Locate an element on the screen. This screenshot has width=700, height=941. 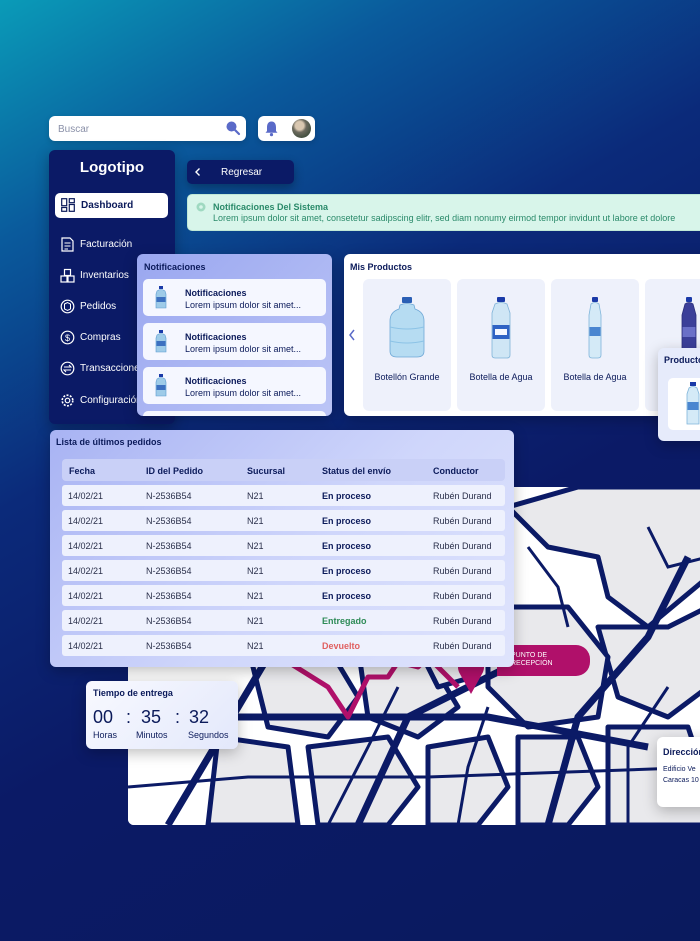
notifications-title: Notificaciones is located at coordinates (175, 267).